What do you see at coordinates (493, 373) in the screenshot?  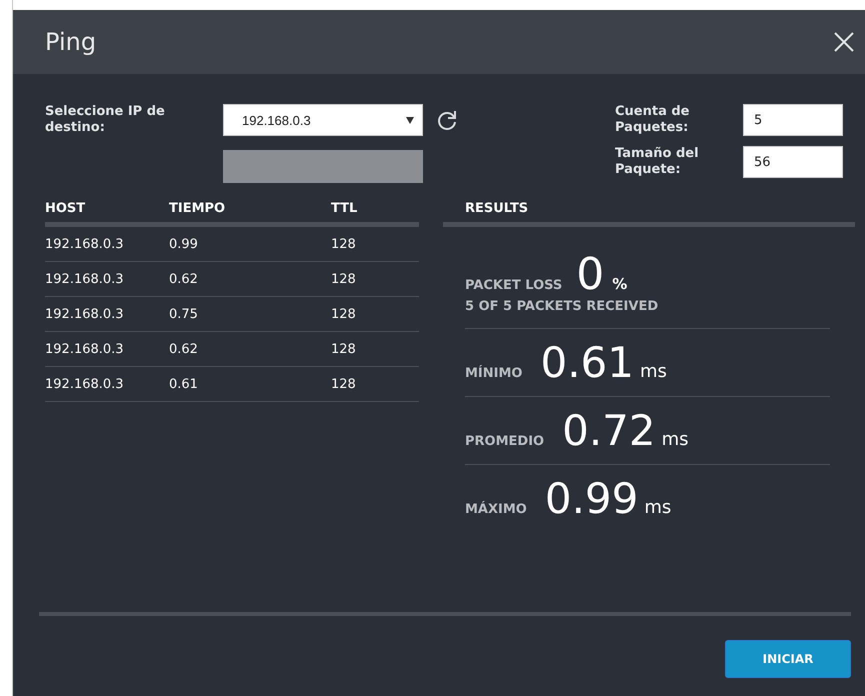 I see `stat-label: MÍNIMO` at bounding box center [493, 373].